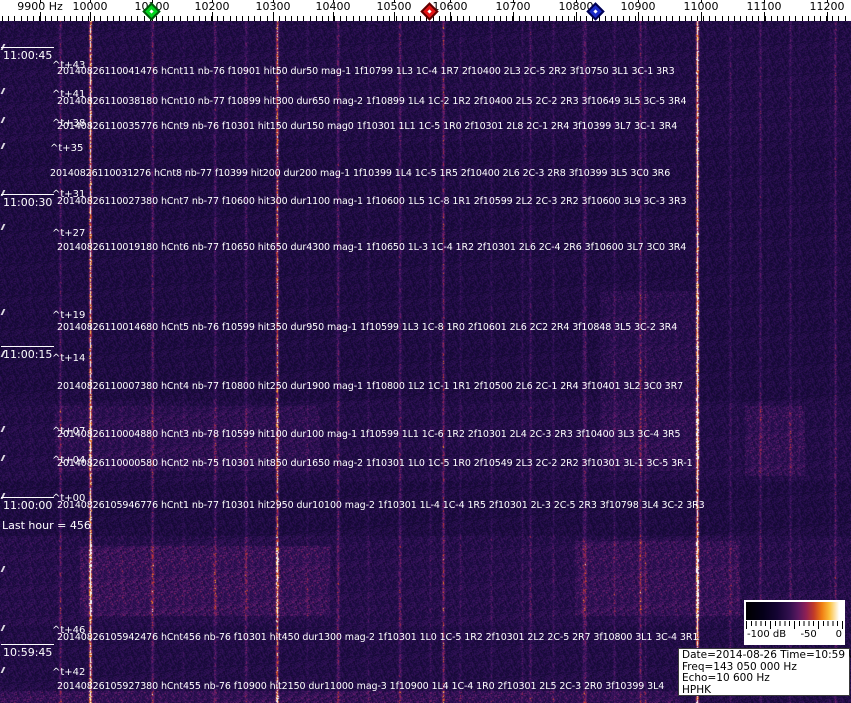 The image size is (851, 703). What do you see at coordinates (697, 689) in the screenshot?
I see `info-station: HPHK` at bounding box center [697, 689].